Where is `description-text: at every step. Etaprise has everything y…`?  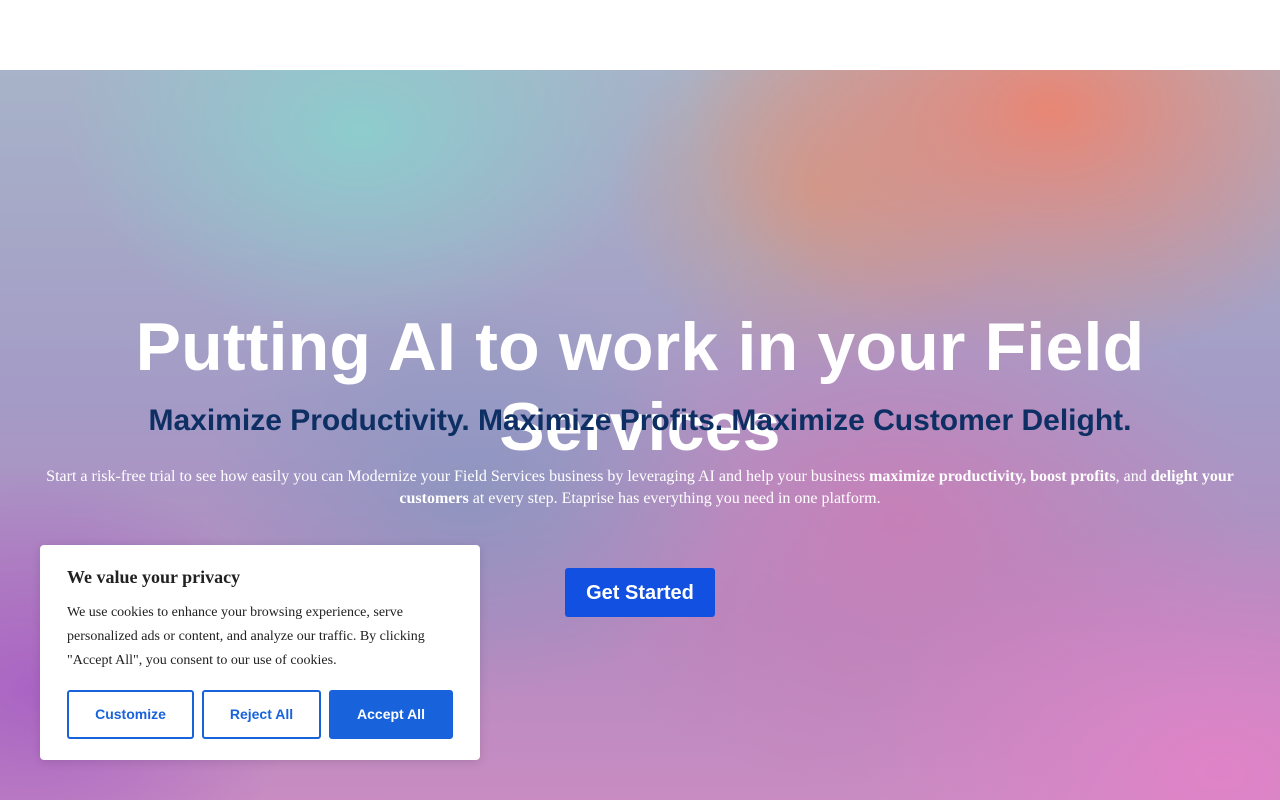
description-text: at every step. Etaprise has everything y… is located at coordinates (674, 498).